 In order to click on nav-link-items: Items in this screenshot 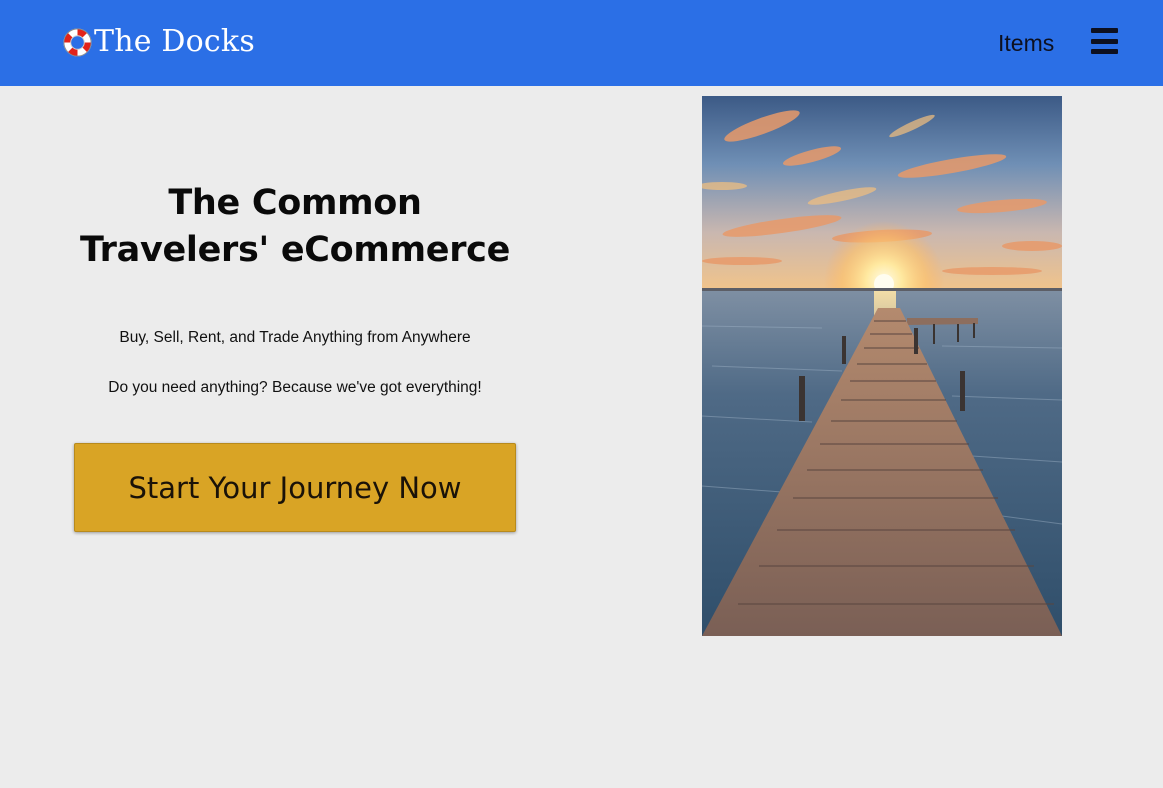, I will do `click(1026, 43)`.